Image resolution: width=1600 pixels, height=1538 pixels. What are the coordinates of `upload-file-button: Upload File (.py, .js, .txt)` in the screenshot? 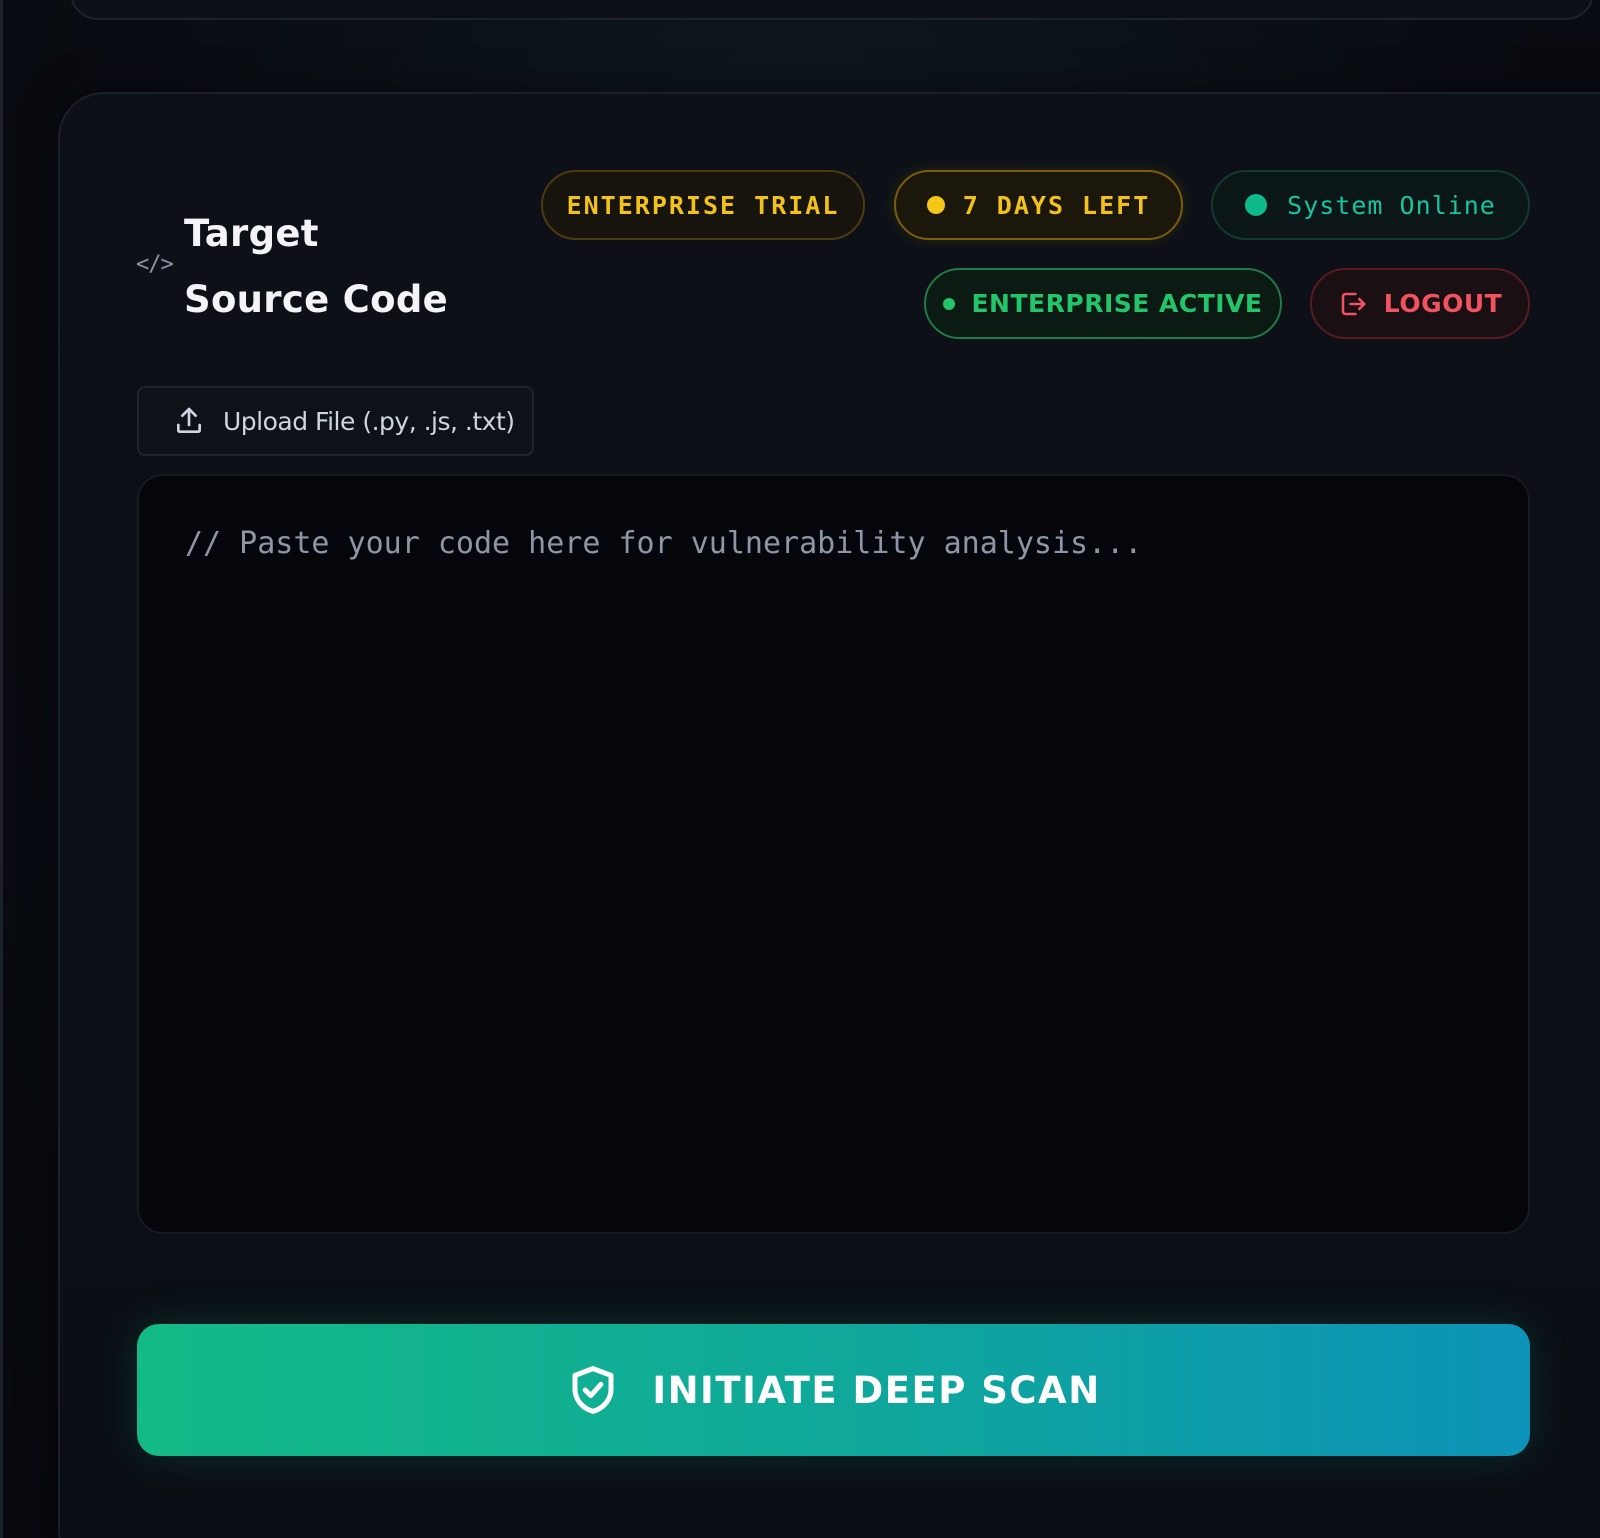 It's located at (335, 421).